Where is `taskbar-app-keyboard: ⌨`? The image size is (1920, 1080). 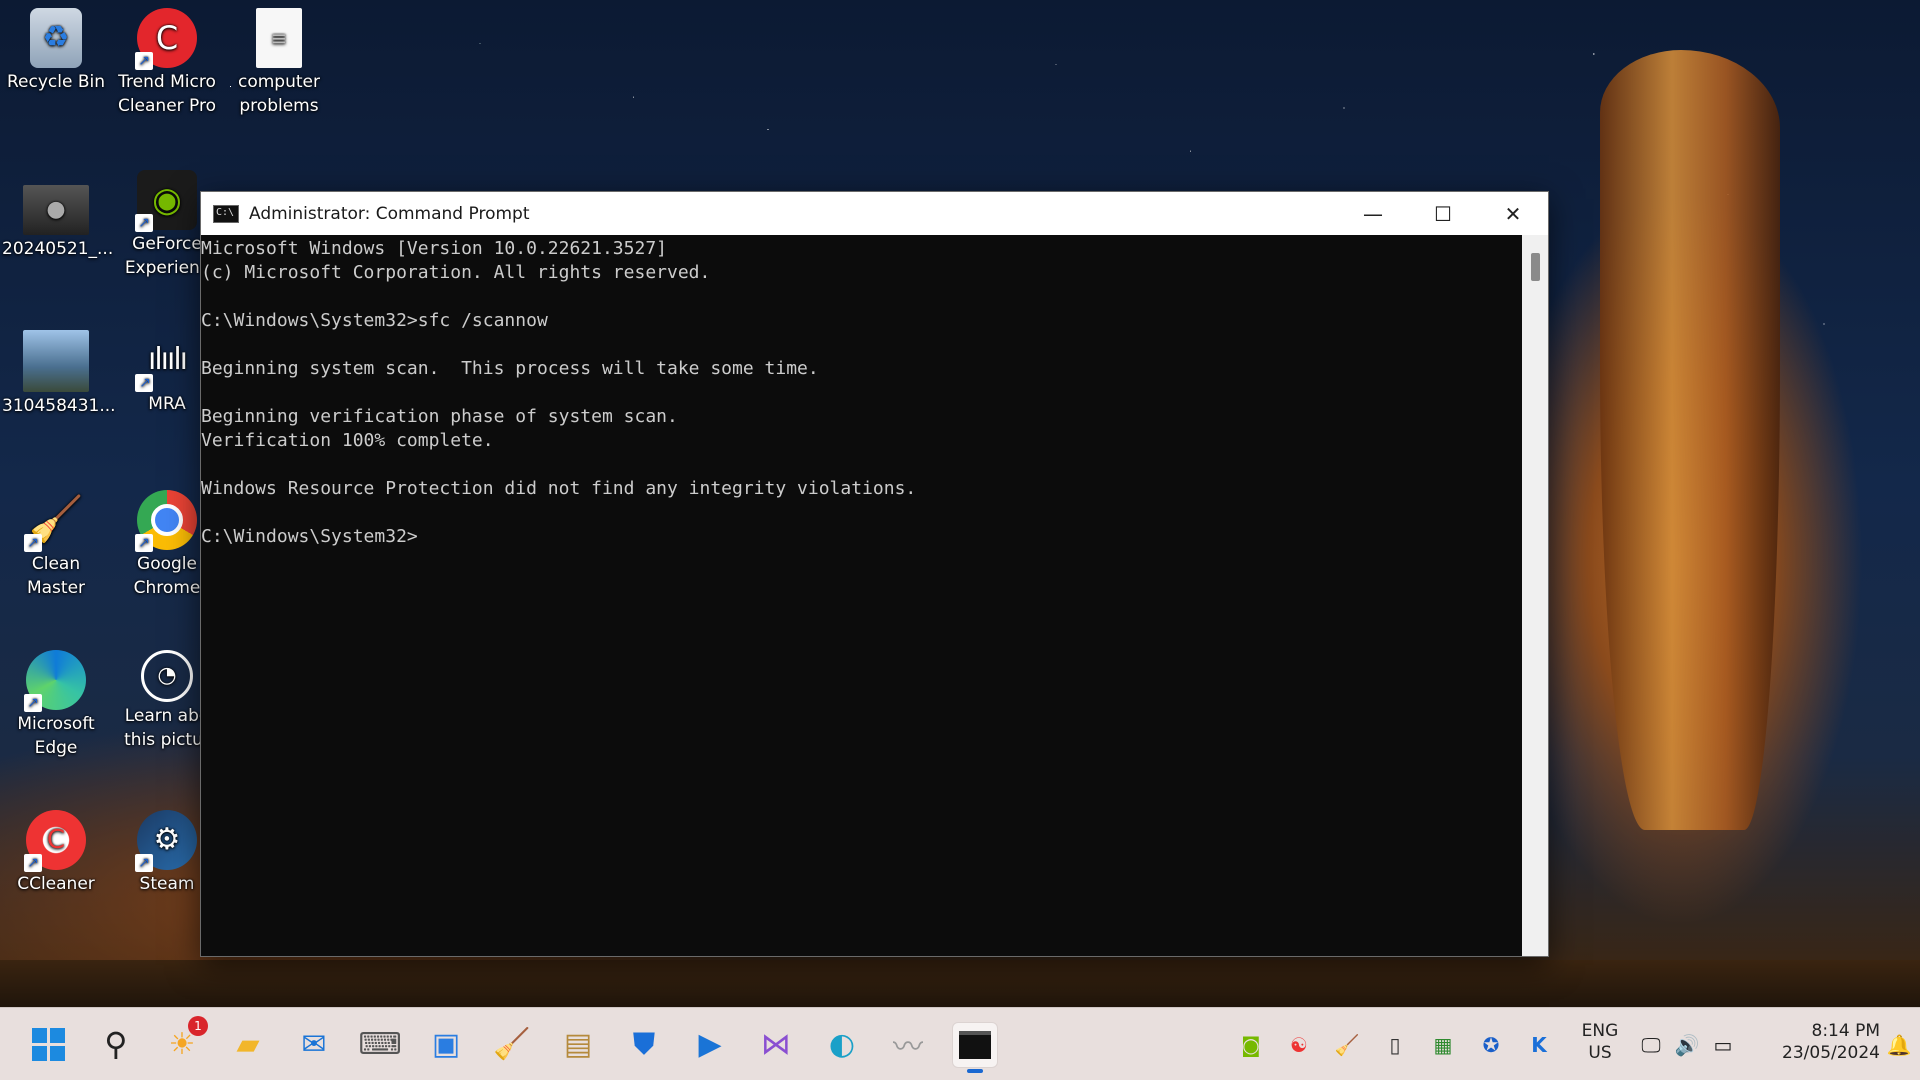
taskbar-app-keyboard: ⌨ is located at coordinates (380, 1044).